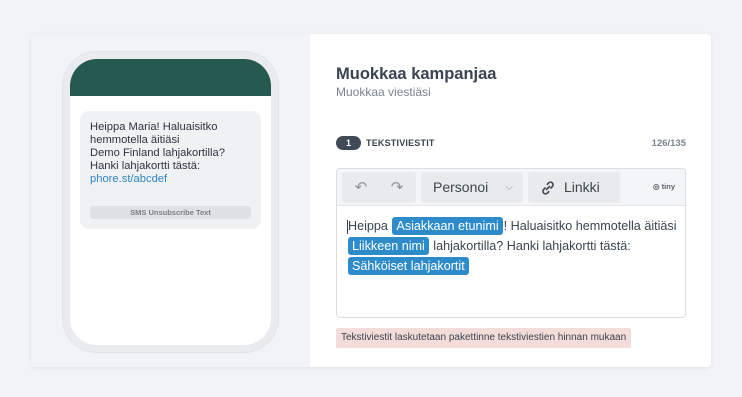  I want to click on history-group: ↶ ↷, so click(379, 187).